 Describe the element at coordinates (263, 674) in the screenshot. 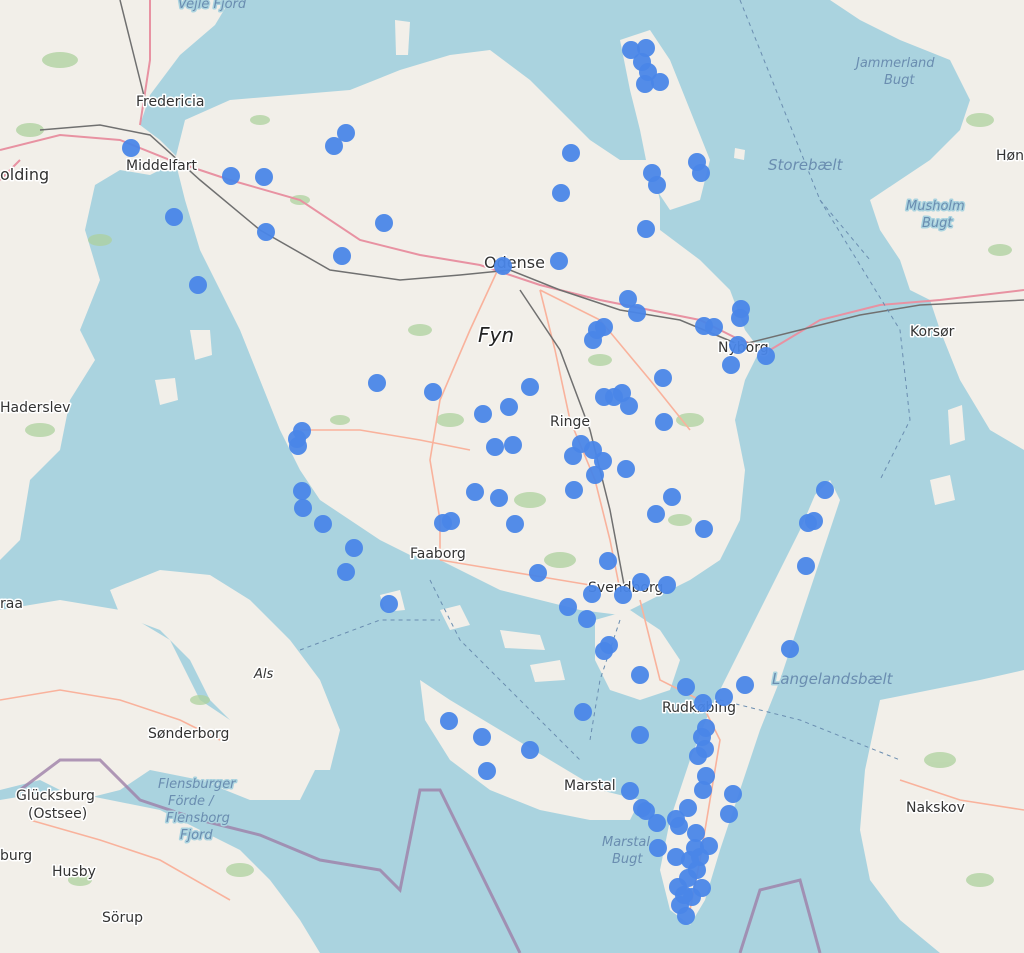

I see `label-als: Als` at that location.